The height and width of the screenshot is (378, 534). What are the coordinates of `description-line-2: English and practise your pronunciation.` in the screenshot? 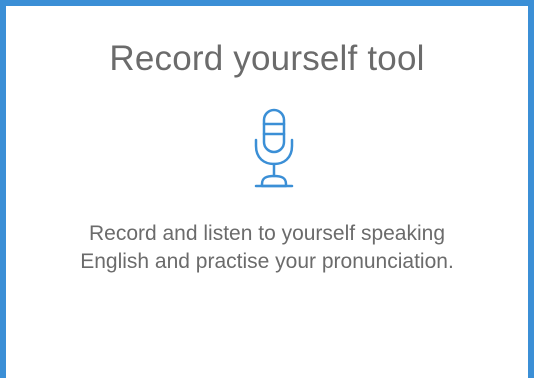 It's located at (267, 261).